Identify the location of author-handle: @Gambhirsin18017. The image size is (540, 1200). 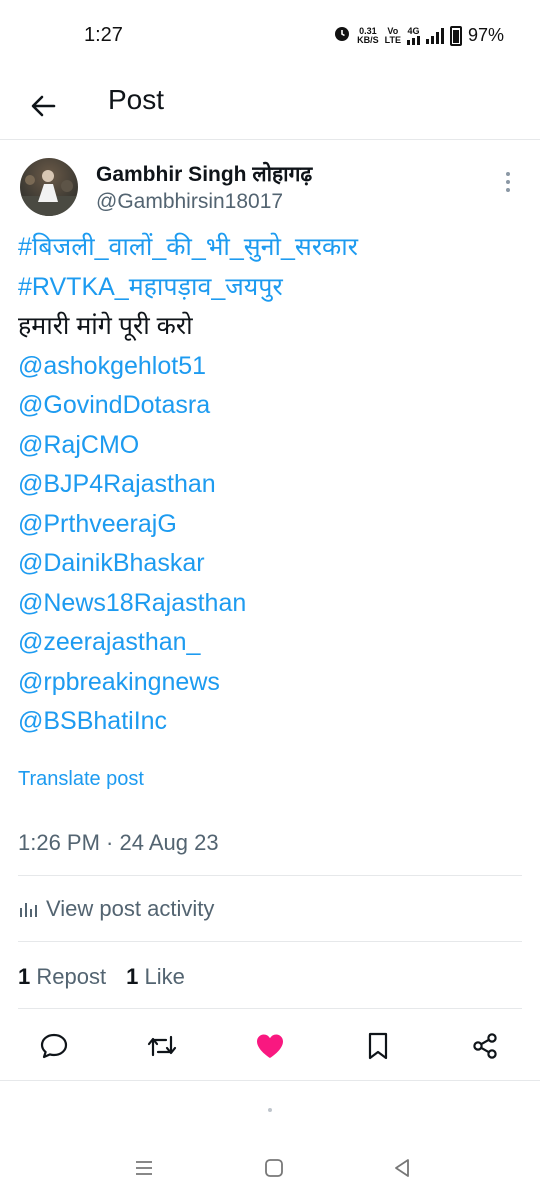
(189, 202).